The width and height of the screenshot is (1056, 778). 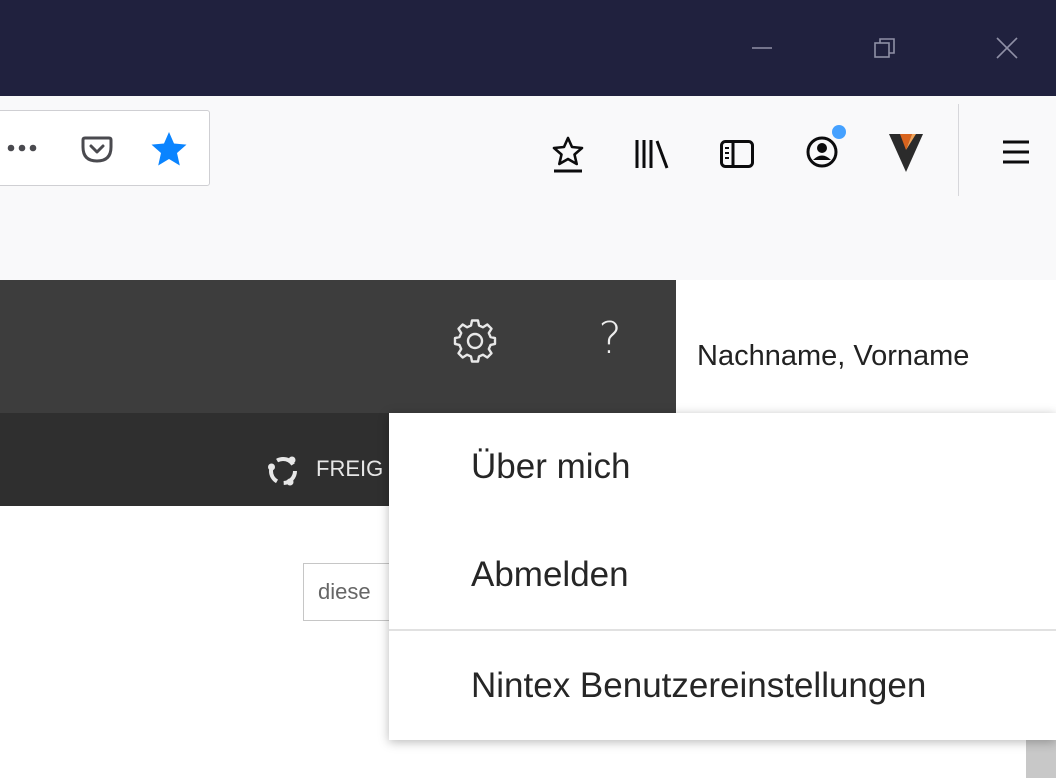 What do you see at coordinates (722, 685) in the screenshot?
I see `menu-item-nintex-settings: Nintex Benutzereinstellungen` at bounding box center [722, 685].